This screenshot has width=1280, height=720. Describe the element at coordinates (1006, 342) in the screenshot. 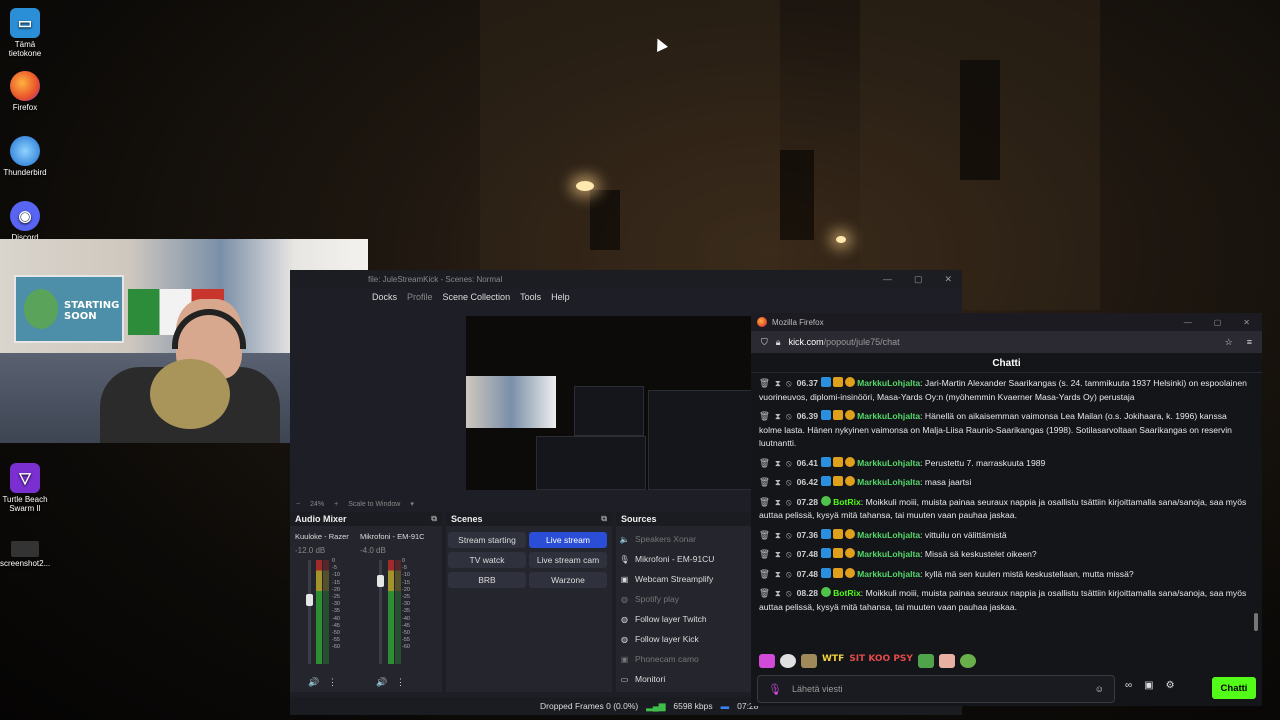

I see `url-bar: ⛉ 🔒︎ kick.com/popout/jule75/chat ☆ ≡` at that location.